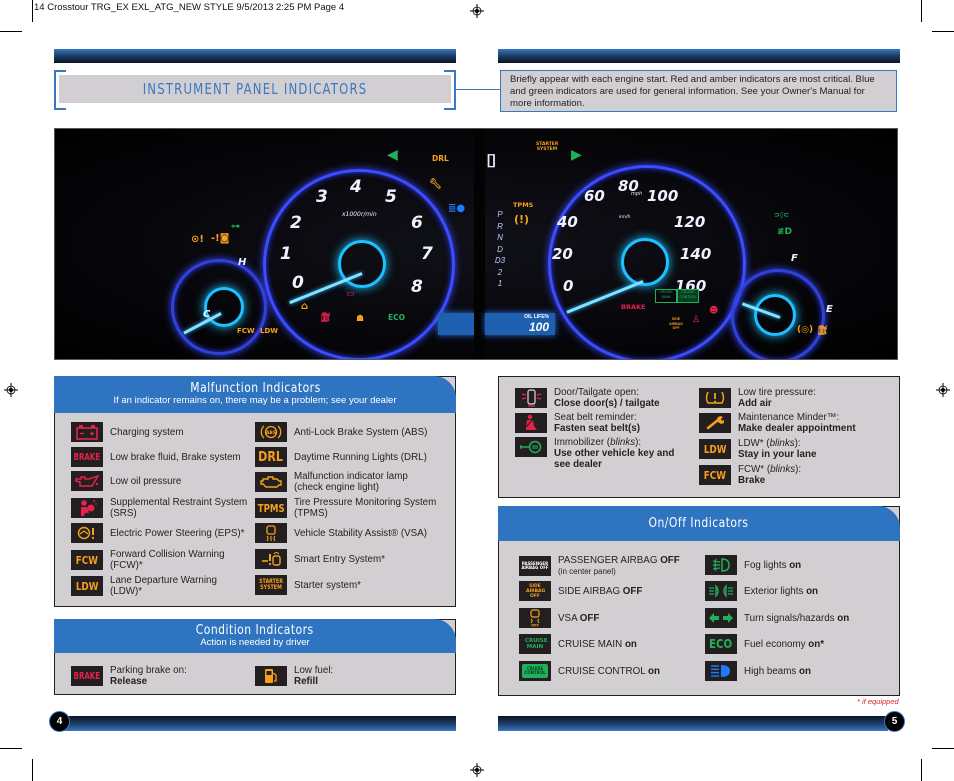 The width and height of the screenshot is (954, 781). I want to click on icon-text: PASSENGER AIRBAG OFF, so click(535, 565).